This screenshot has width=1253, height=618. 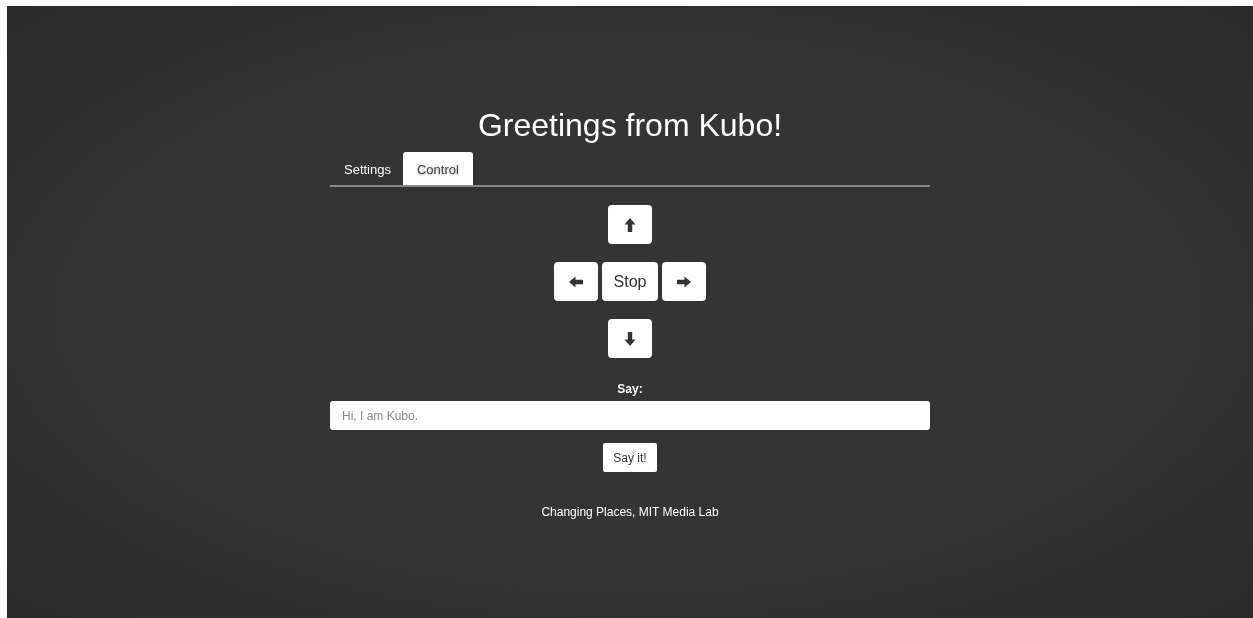 I want to click on arrow-right-icon, so click(x=684, y=281).